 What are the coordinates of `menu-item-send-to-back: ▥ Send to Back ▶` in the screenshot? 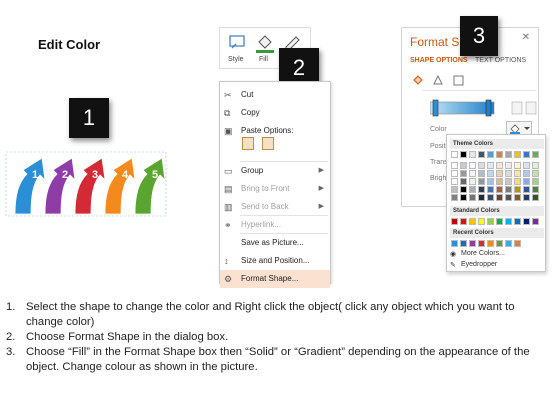 It's located at (275, 207).